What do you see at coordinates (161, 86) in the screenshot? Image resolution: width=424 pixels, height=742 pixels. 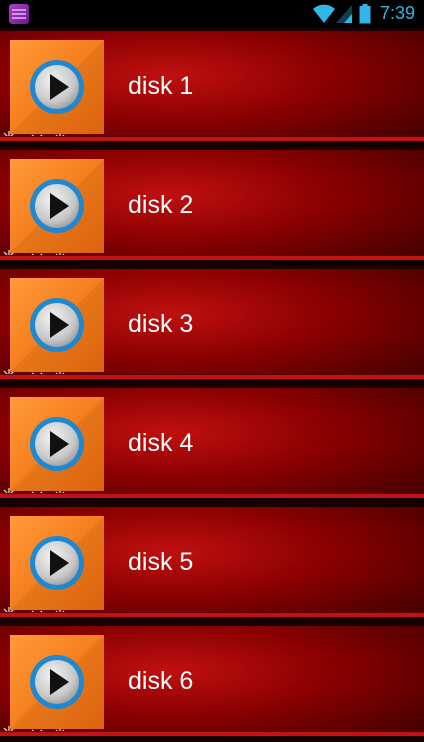 I see `disk-label: disk 1` at bounding box center [161, 86].